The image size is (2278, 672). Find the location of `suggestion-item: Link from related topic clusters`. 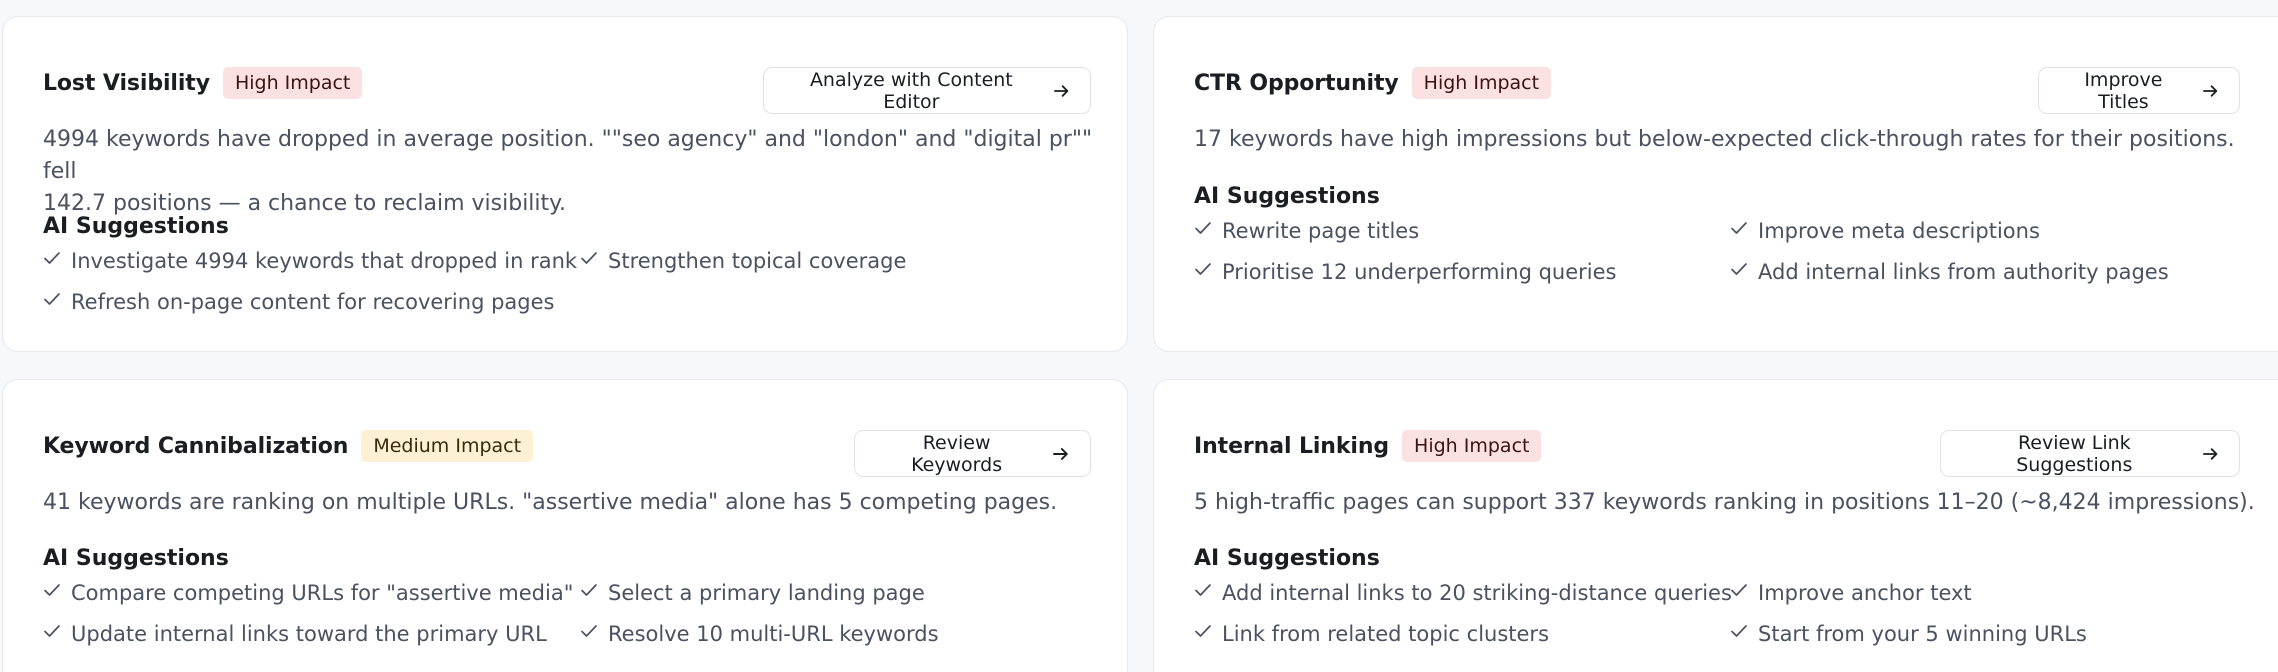

suggestion-item: Link from related topic clusters is located at coordinates (1371, 634).